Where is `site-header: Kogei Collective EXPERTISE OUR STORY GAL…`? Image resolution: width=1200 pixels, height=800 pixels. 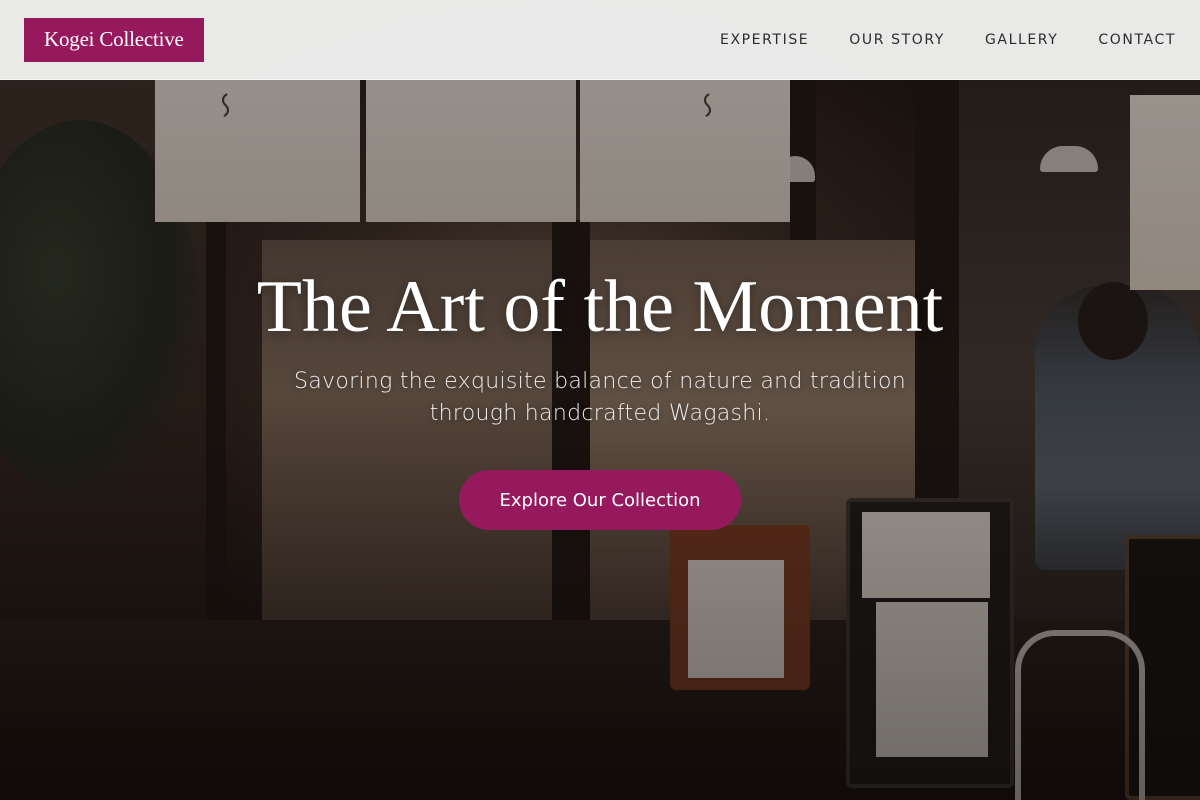
site-header: Kogei Collective EXPERTISE OUR STORY GAL… is located at coordinates (600, 40).